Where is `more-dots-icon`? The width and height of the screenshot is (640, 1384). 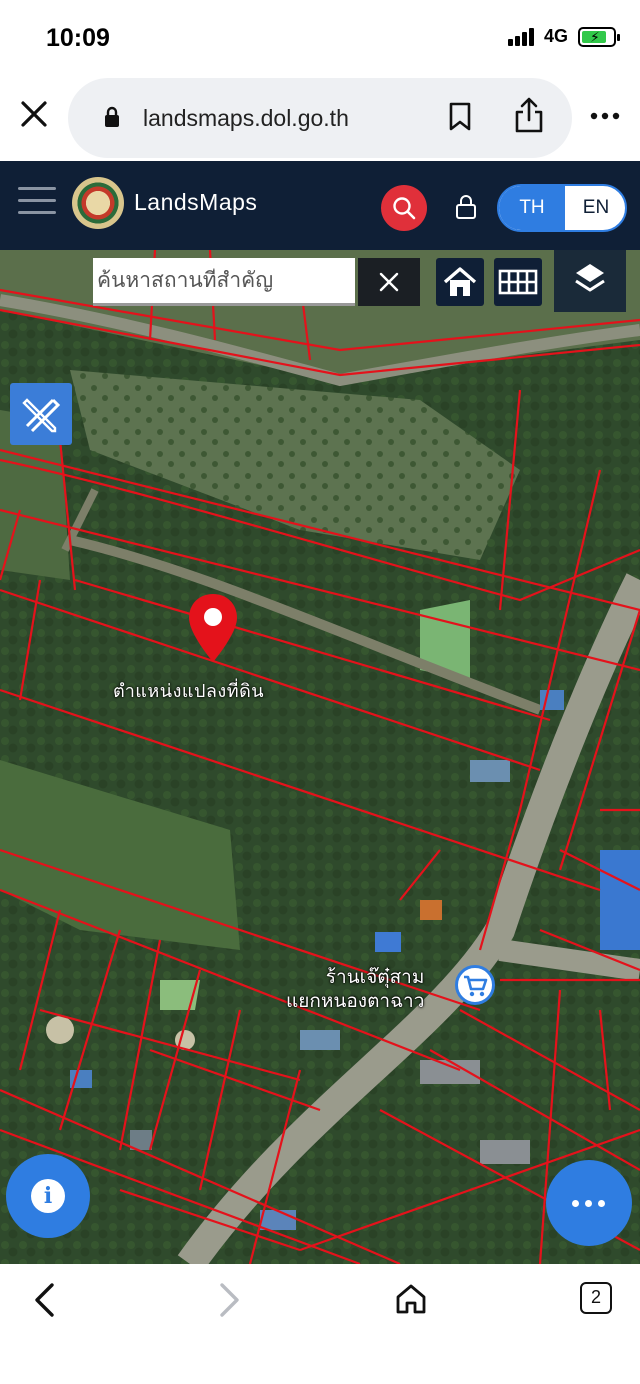 more-dots-icon is located at coordinates (588, 1203).